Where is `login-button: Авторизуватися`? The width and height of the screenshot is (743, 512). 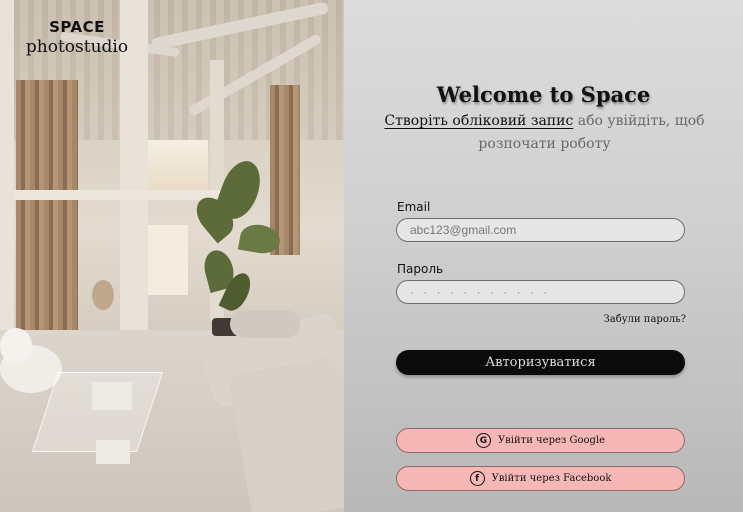 login-button: Авторизуватися is located at coordinates (540, 362).